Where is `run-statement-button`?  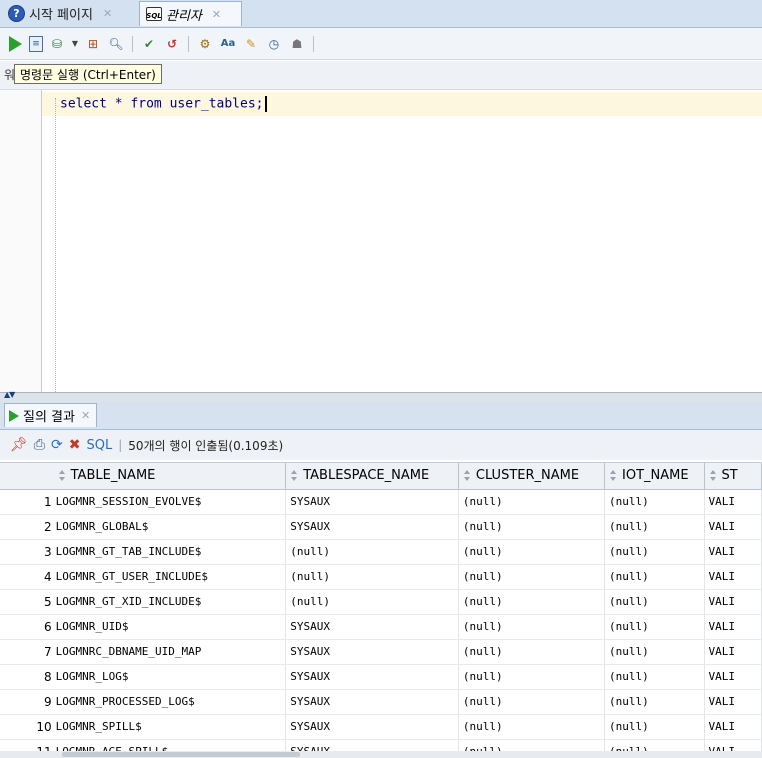 run-statement-button is located at coordinates (15, 44).